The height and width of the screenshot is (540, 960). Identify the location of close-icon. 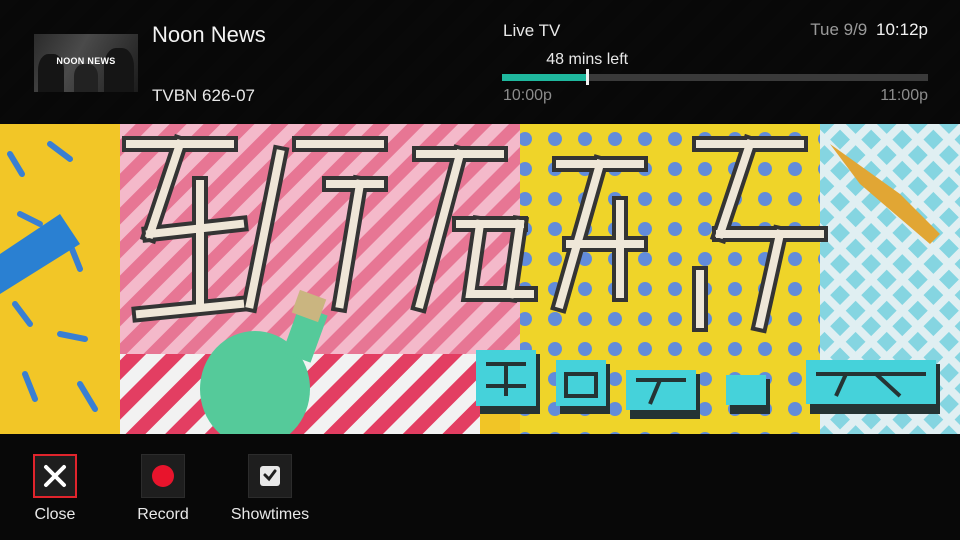
(55, 476).